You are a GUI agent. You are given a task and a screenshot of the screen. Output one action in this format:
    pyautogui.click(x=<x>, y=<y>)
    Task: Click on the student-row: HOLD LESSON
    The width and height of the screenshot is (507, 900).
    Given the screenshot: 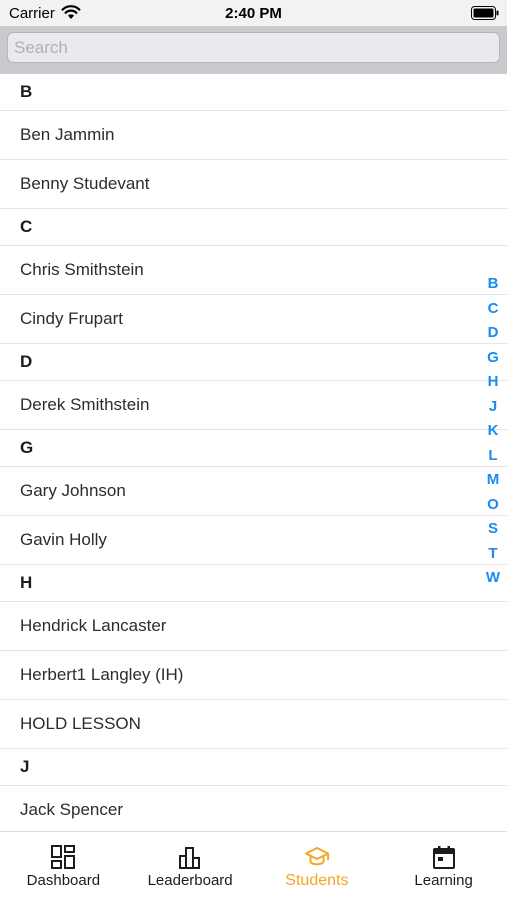 What is the action you would take?
    pyautogui.click(x=253, y=724)
    